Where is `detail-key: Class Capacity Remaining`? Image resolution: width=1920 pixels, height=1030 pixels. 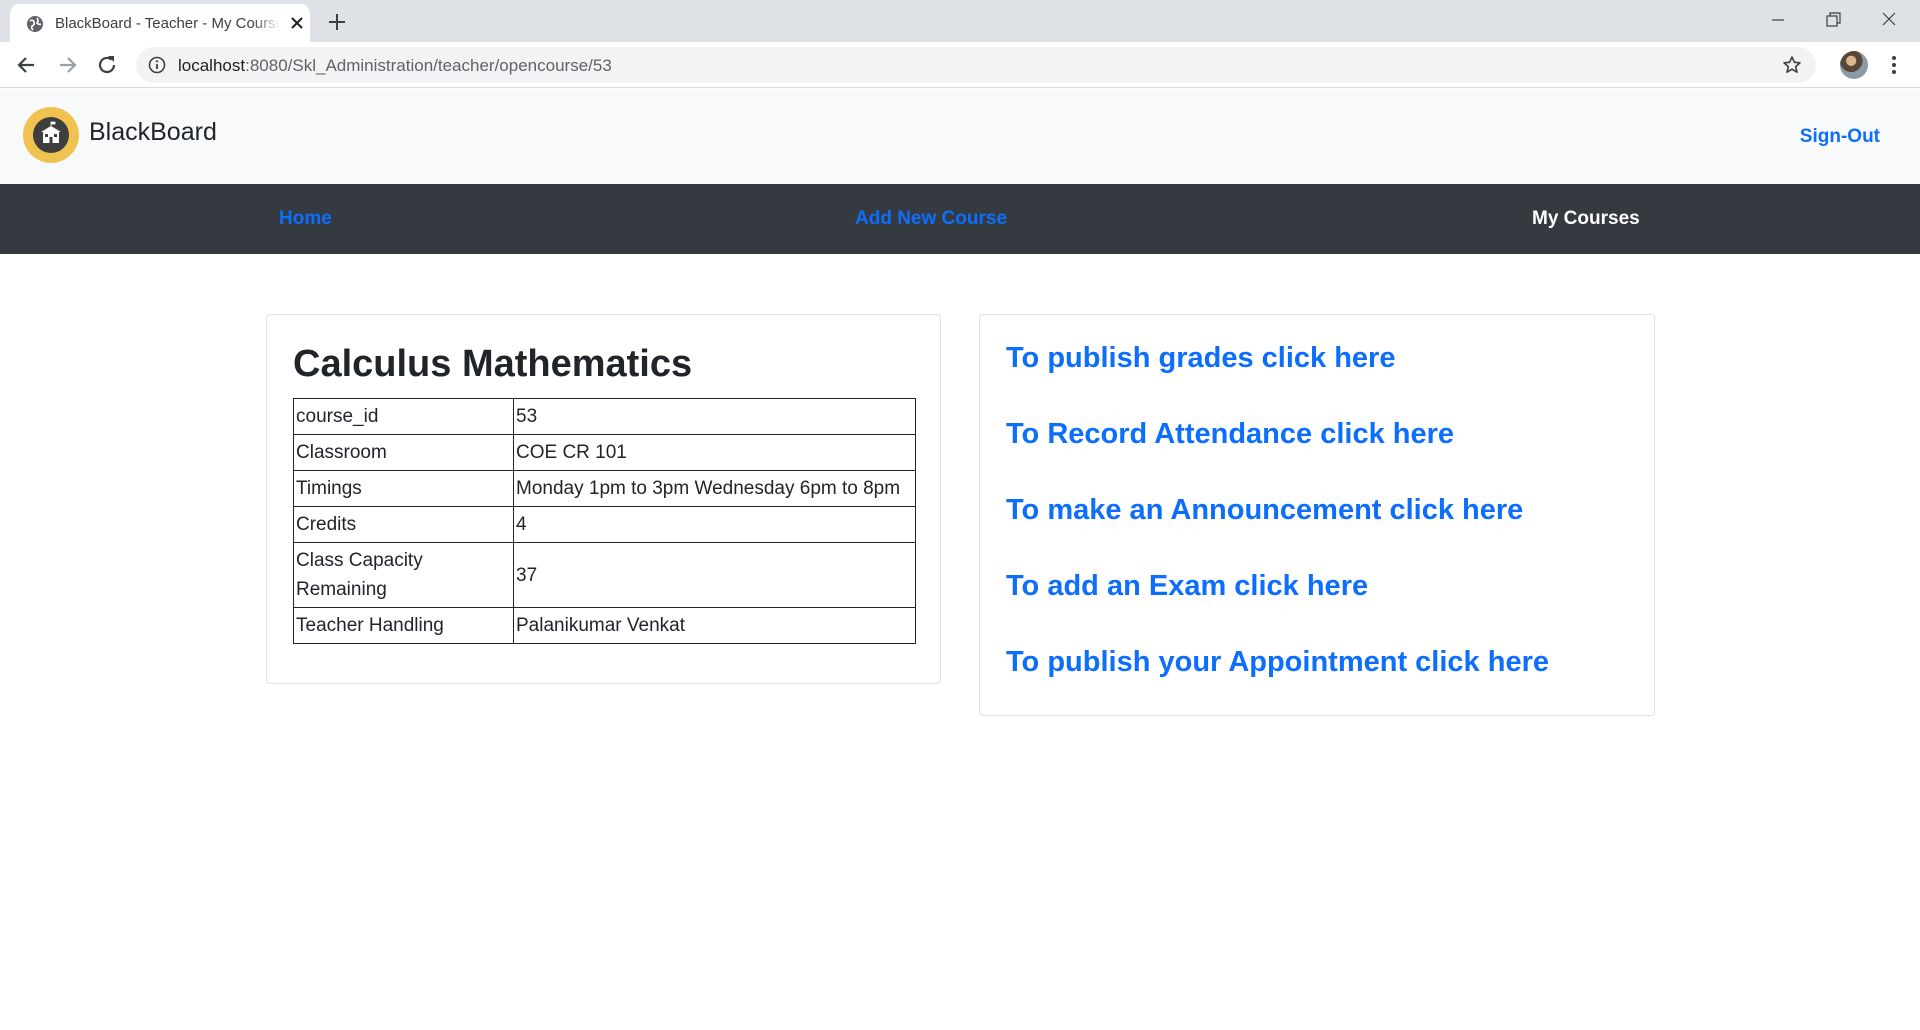
detail-key: Class Capacity Remaining is located at coordinates (403, 575).